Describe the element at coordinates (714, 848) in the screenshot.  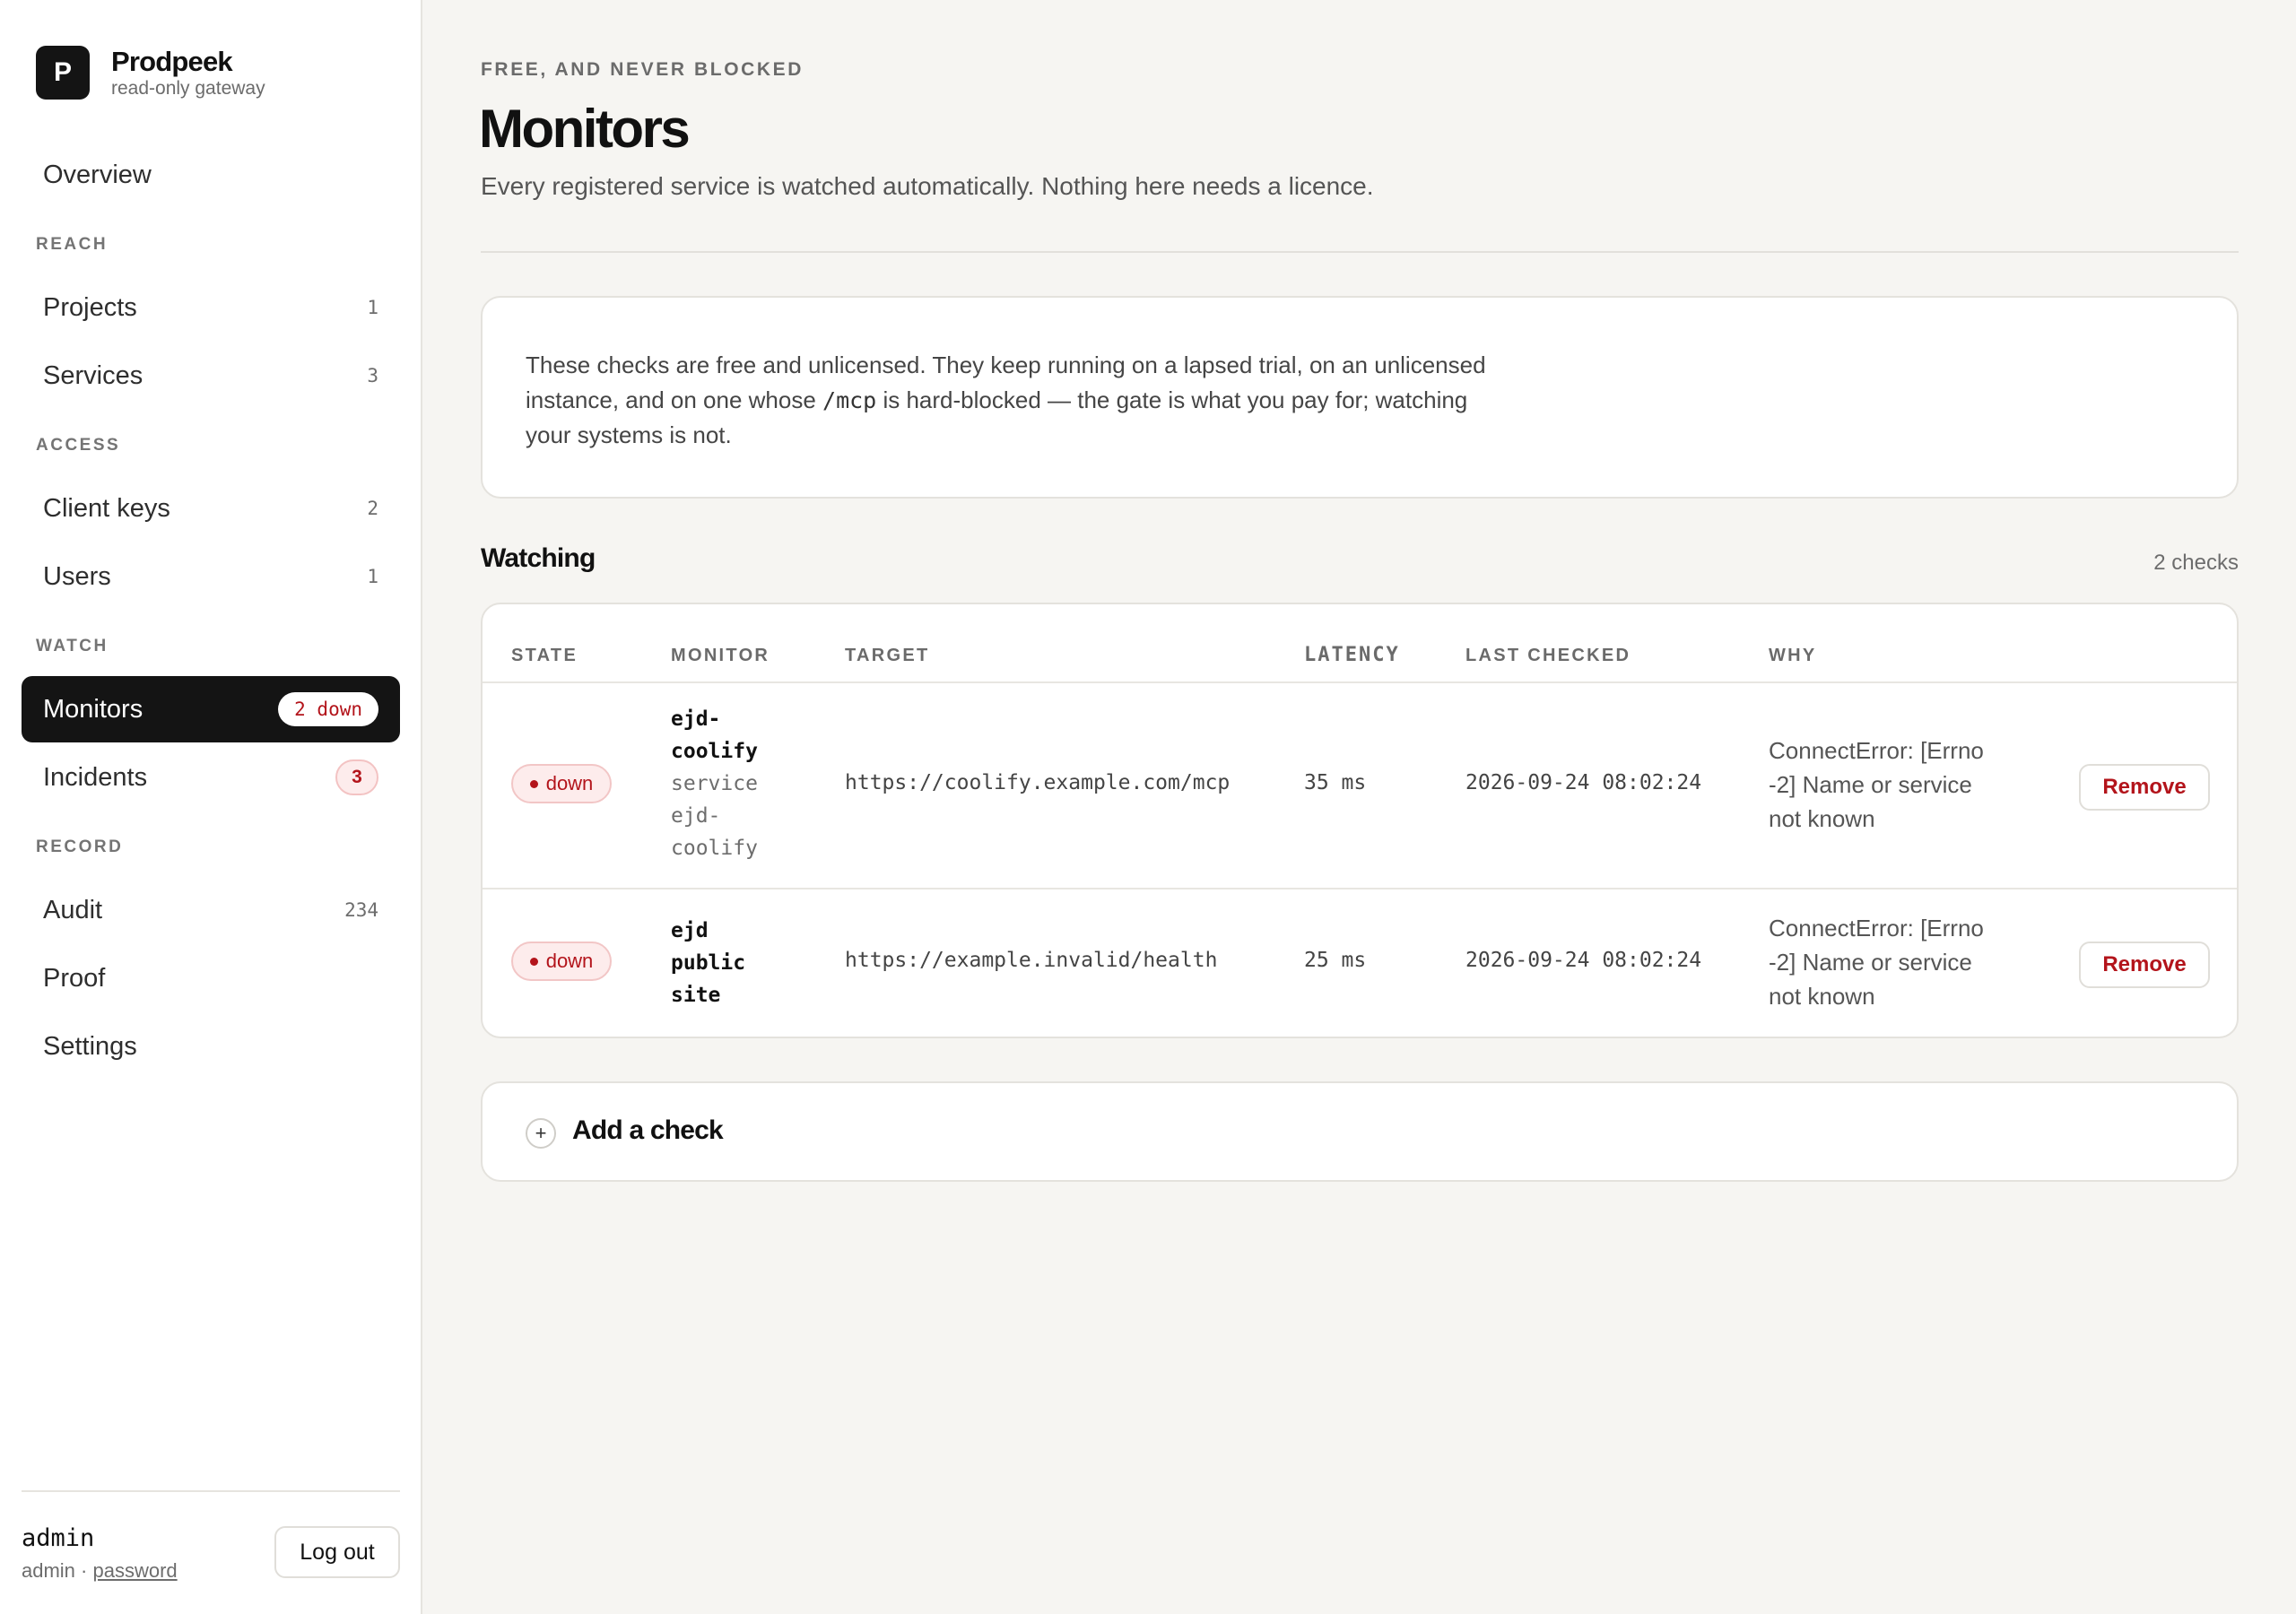
I see `monitor-subtitle: coolify` at that location.